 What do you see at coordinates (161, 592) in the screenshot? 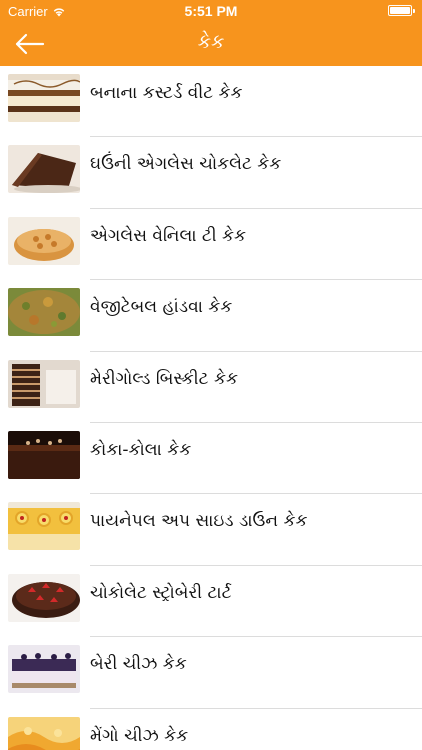
I see `recipe-name: ચોકોલેટ સ્ટ્રોબેરી ટાર્ટ` at bounding box center [161, 592].